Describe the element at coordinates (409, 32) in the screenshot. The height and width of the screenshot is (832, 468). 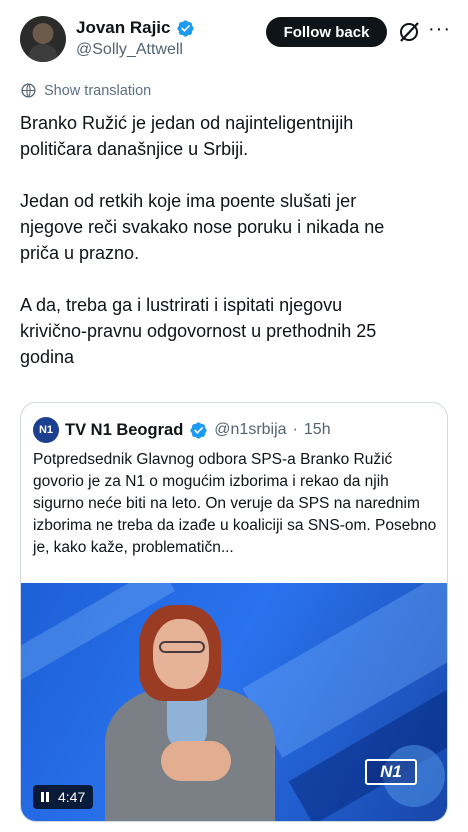
I see `grok-icon` at that location.